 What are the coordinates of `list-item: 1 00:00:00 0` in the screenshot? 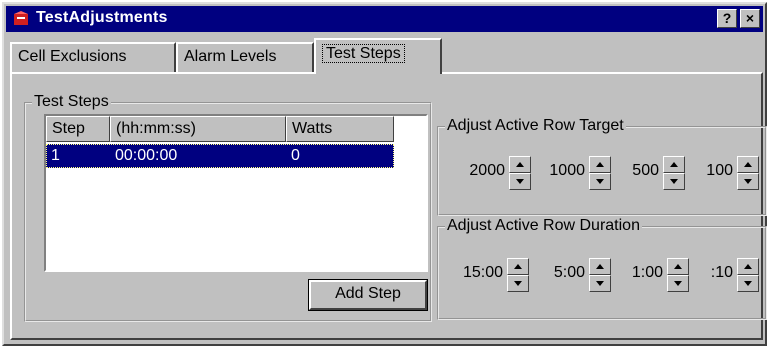 It's located at (220, 156).